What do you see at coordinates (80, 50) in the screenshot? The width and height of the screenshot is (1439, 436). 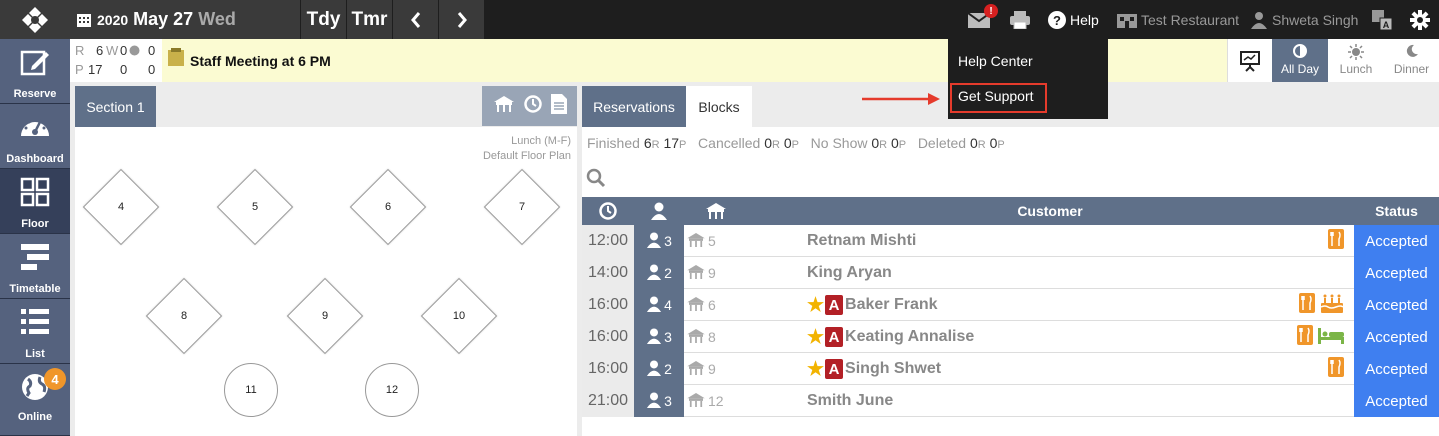 I see `stat-r-label: R` at bounding box center [80, 50].